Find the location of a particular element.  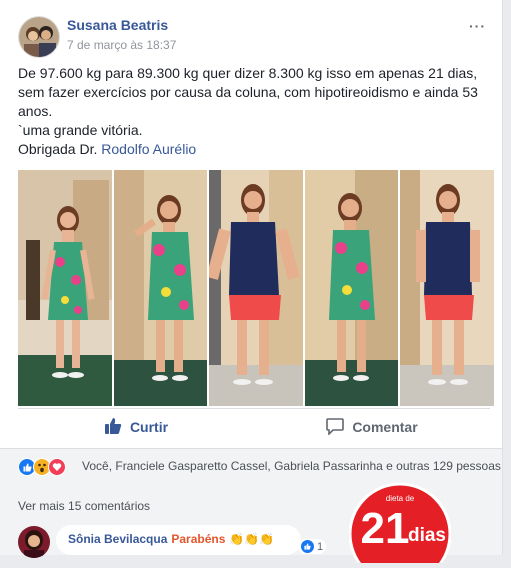

comment-button: Comentar is located at coordinates (372, 427).